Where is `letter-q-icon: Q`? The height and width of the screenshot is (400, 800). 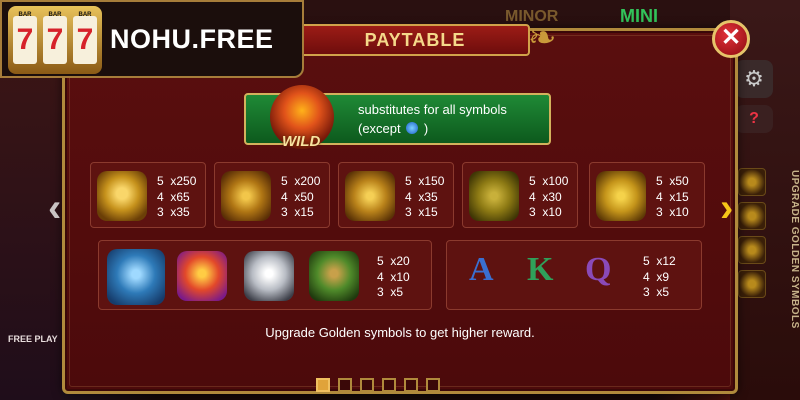 letter-q-icon: Q is located at coordinates (598, 269).